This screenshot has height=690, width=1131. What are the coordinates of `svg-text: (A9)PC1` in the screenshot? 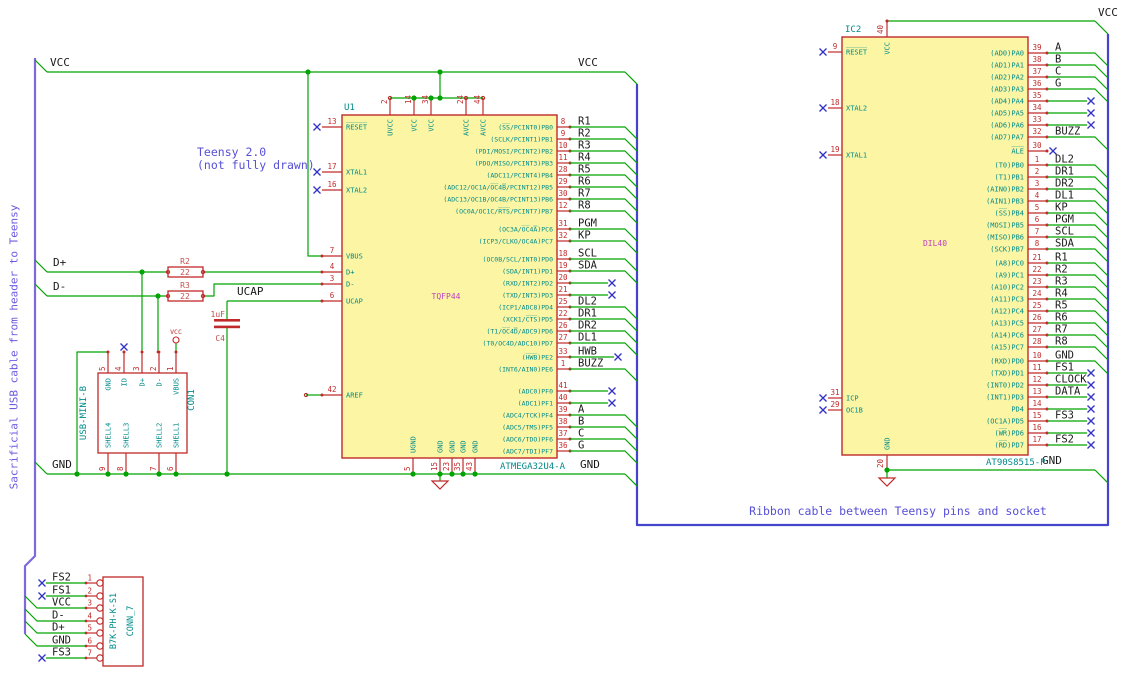 It's located at (1009, 276).